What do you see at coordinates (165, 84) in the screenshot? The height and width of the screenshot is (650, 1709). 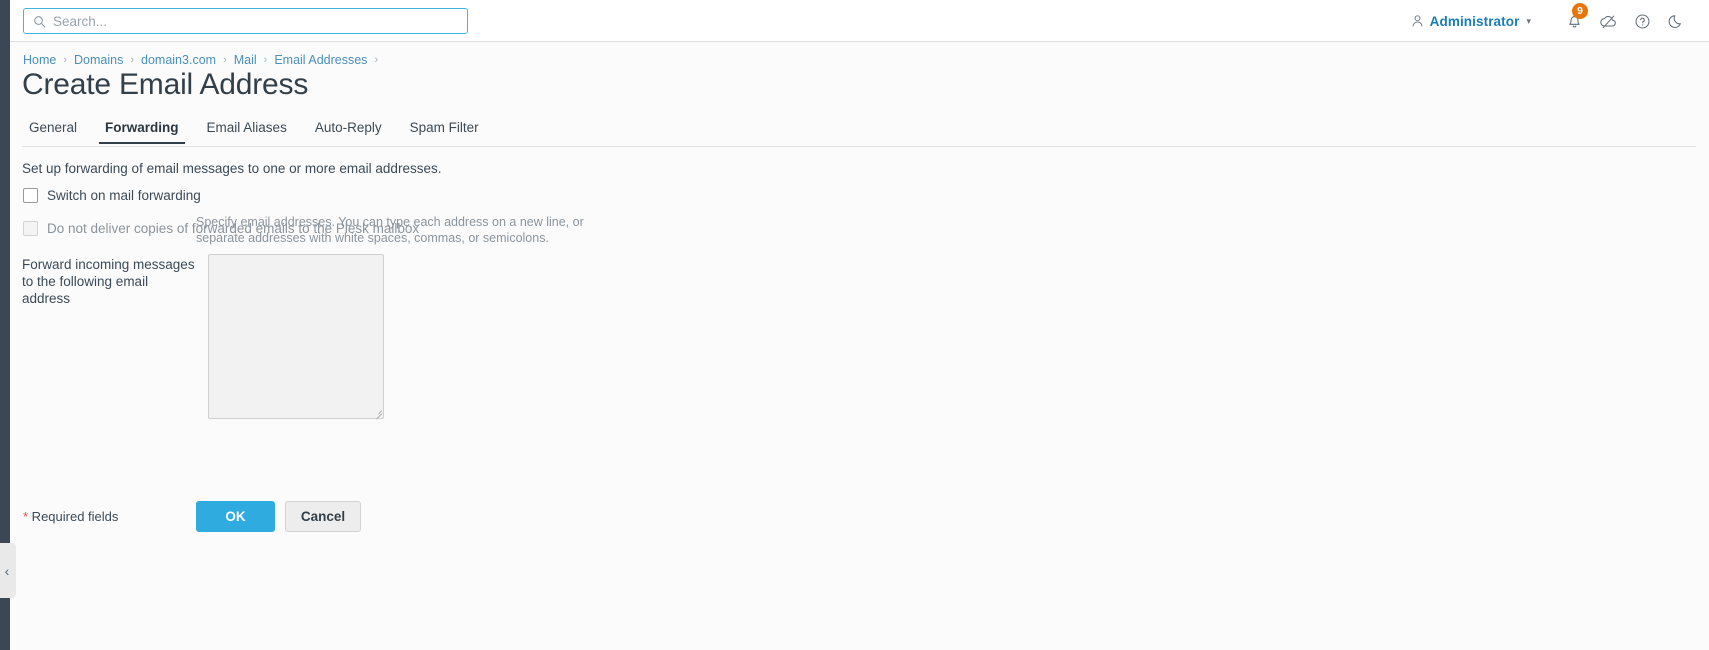 I see `page-title: Create Email Address` at bounding box center [165, 84].